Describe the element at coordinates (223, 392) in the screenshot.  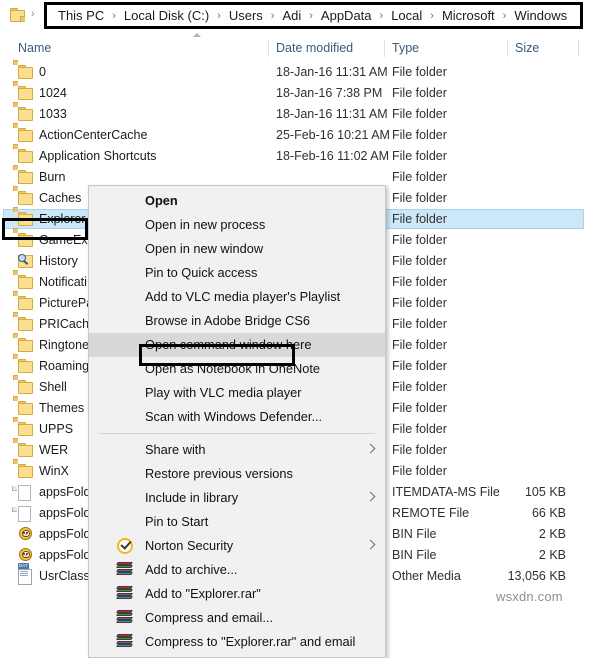
I see `menu-item-label: Play with VLC media player` at that location.